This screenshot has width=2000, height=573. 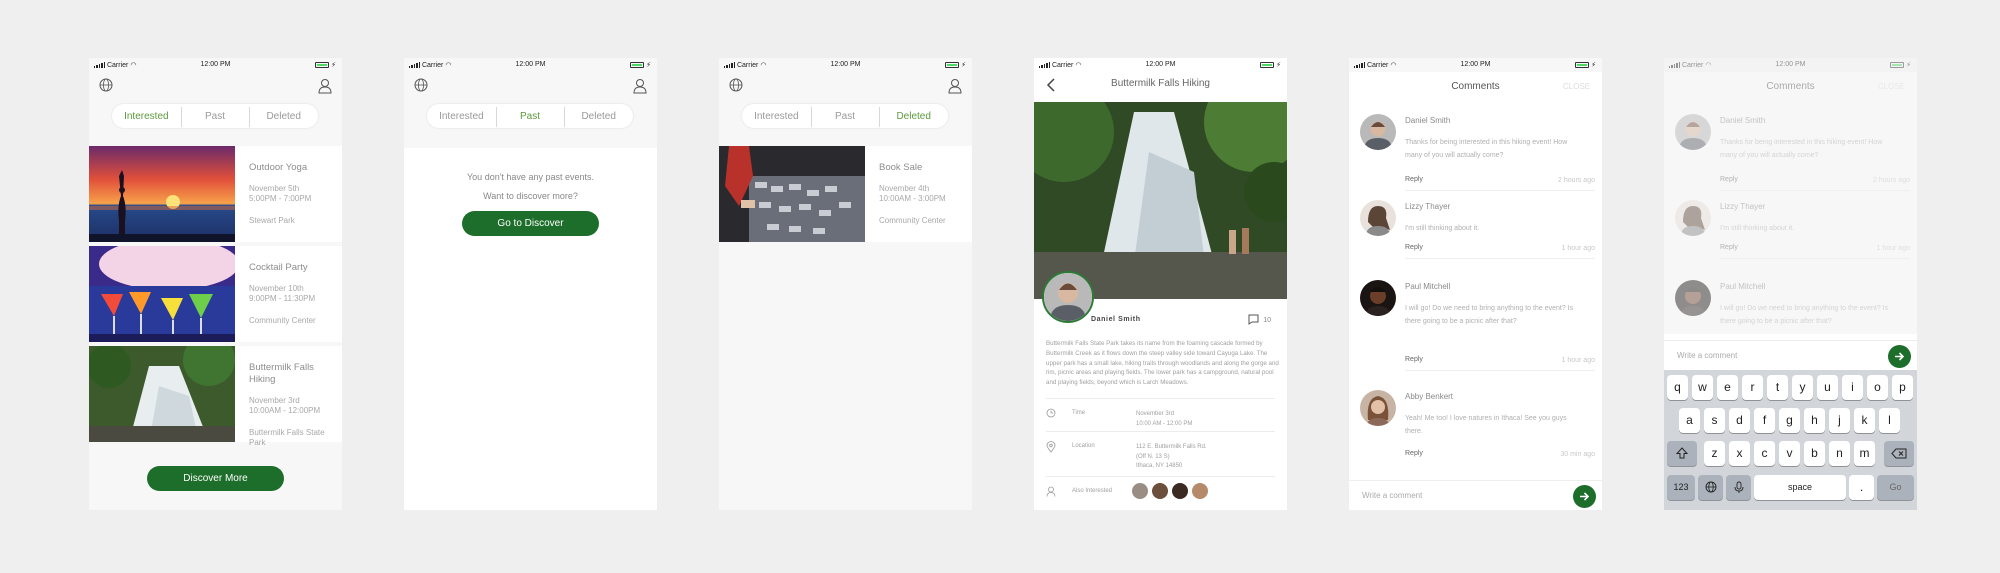 I want to click on key: c, so click(x=1764, y=453).